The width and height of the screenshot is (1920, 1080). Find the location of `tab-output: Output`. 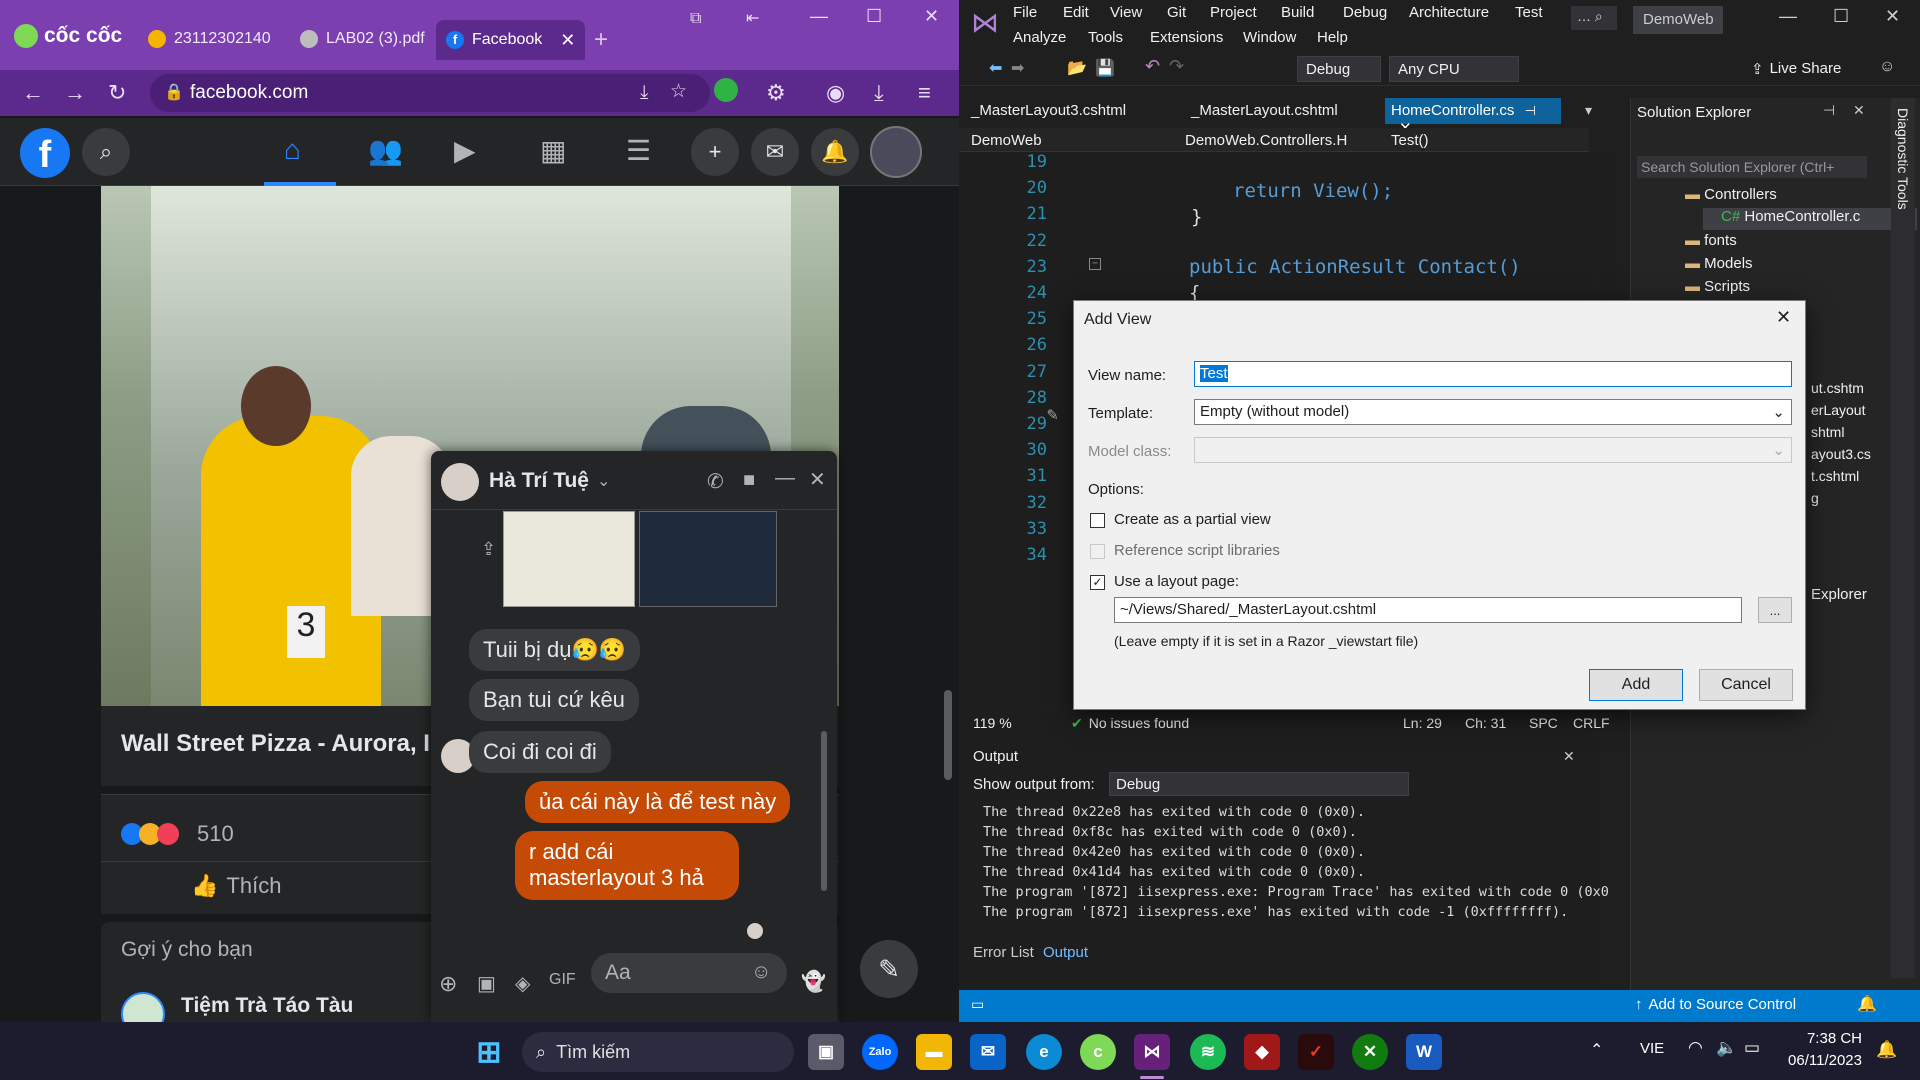

tab-output: Output is located at coordinates (1065, 952).